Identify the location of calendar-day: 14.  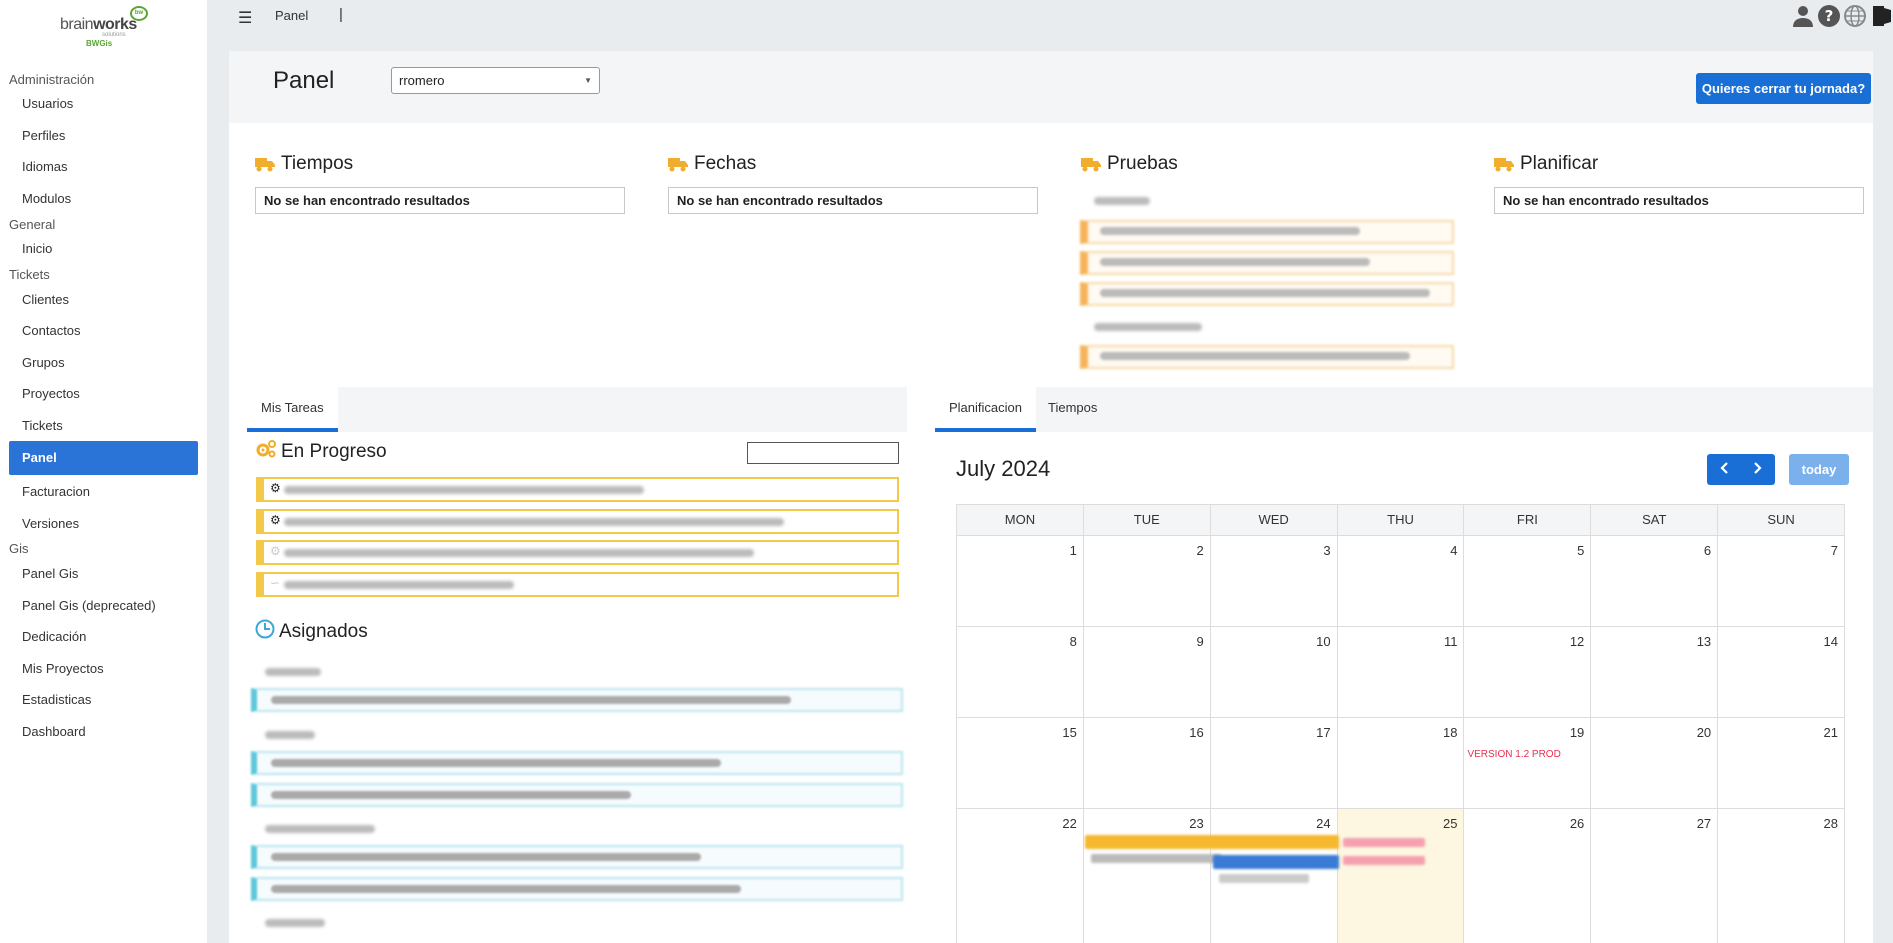
(1782, 672).